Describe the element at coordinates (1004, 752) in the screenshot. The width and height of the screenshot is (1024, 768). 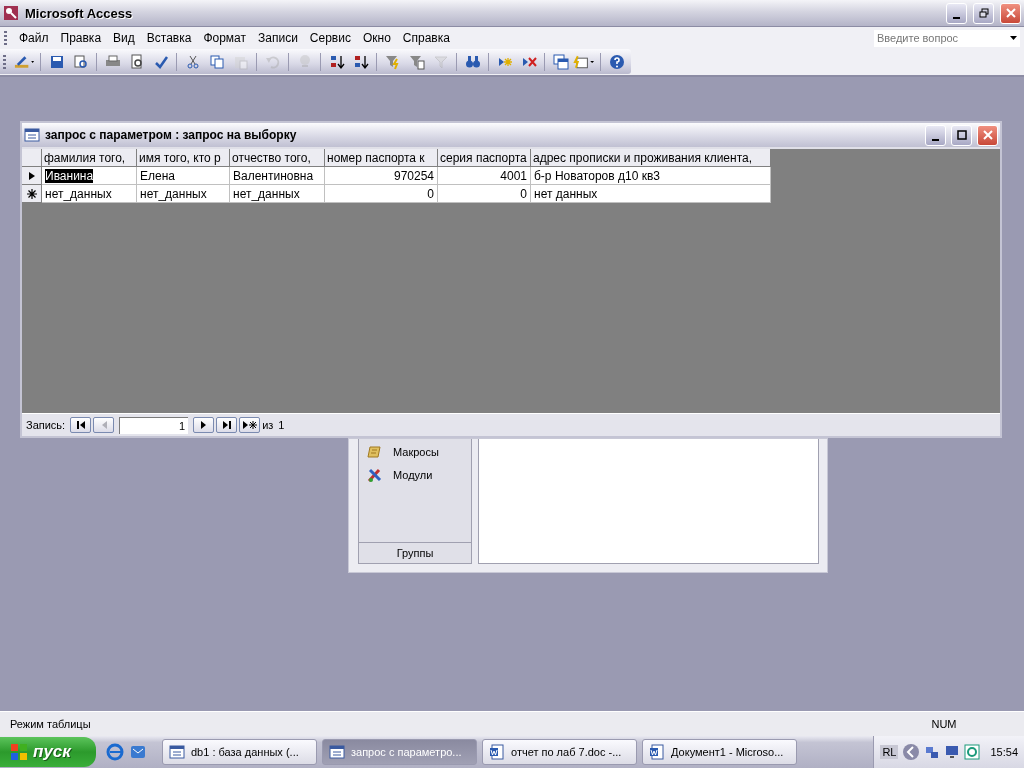
I see `clock: 15:54` at that location.